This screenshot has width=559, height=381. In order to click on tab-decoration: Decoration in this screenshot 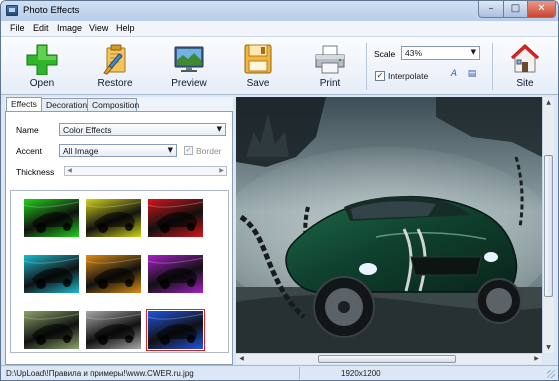, I will do `click(64, 105)`.